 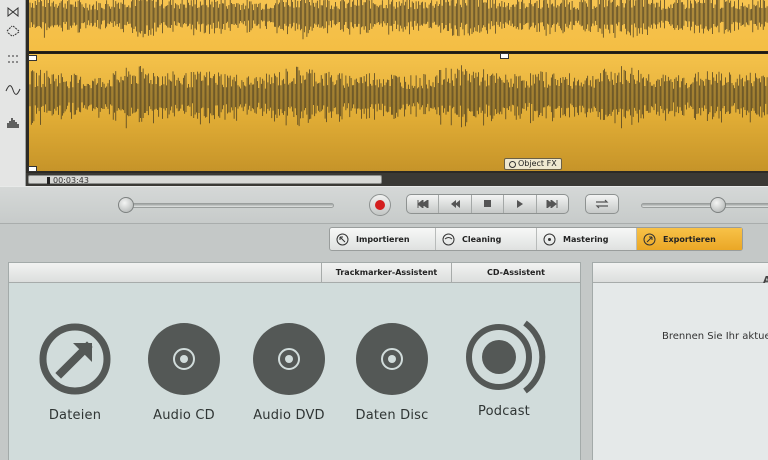 What do you see at coordinates (13, 59) in the screenshot?
I see `envelope-icon` at bounding box center [13, 59].